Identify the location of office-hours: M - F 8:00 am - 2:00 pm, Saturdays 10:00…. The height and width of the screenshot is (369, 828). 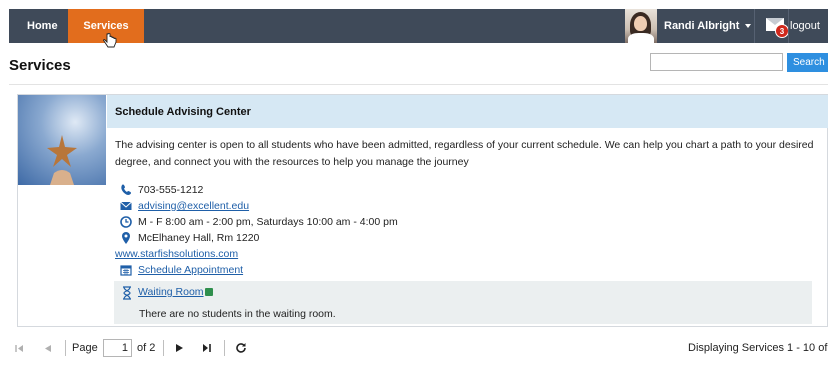
(268, 222).